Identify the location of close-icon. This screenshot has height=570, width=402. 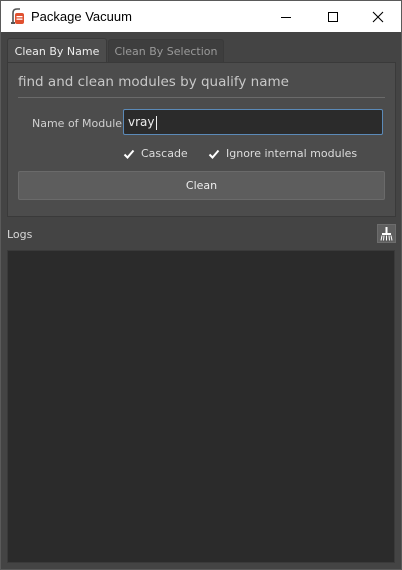
(378, 16).